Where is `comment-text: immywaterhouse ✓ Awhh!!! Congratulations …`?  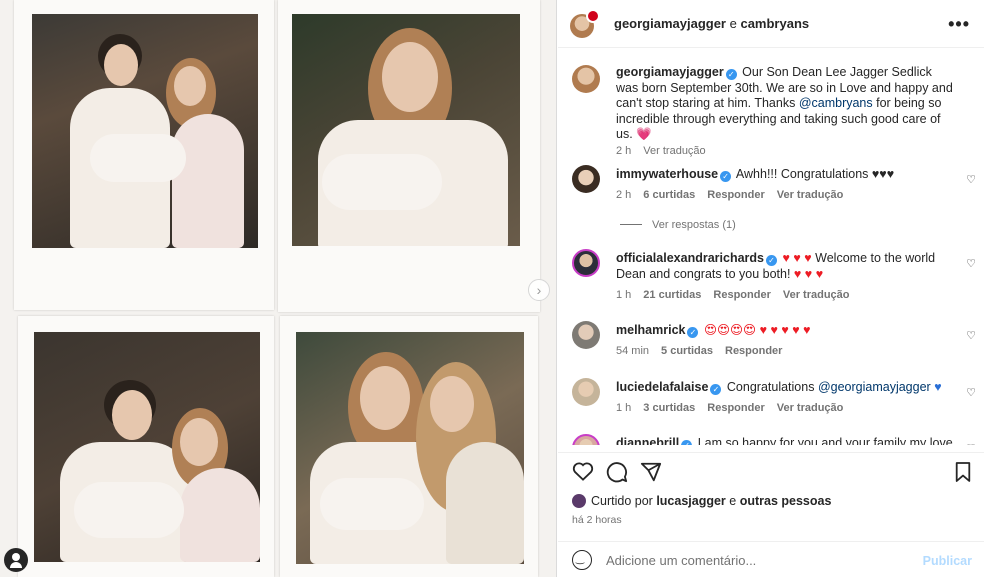
comment-text: immywaterhouse ✓ Awhh!!! Congratulations … is located at coordinates (786, 175).